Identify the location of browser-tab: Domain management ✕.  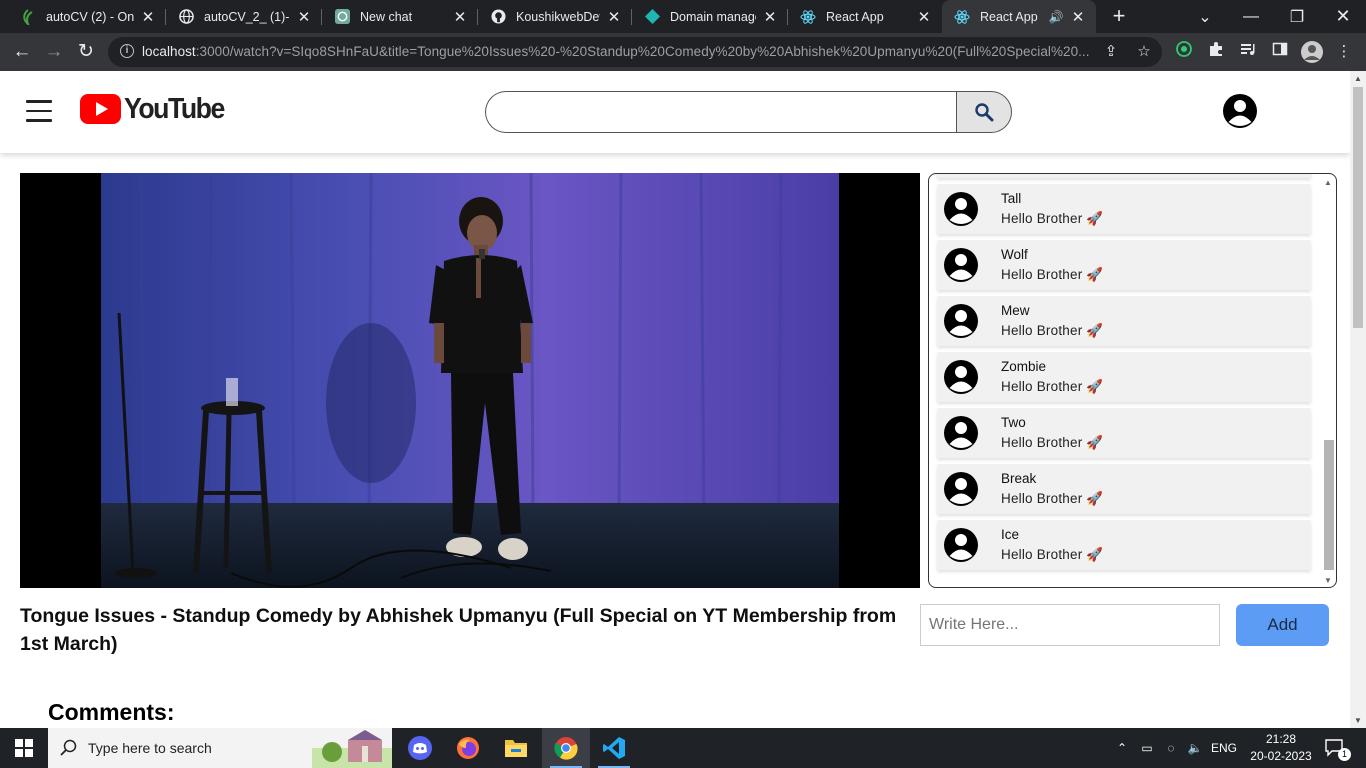
(710, 16).